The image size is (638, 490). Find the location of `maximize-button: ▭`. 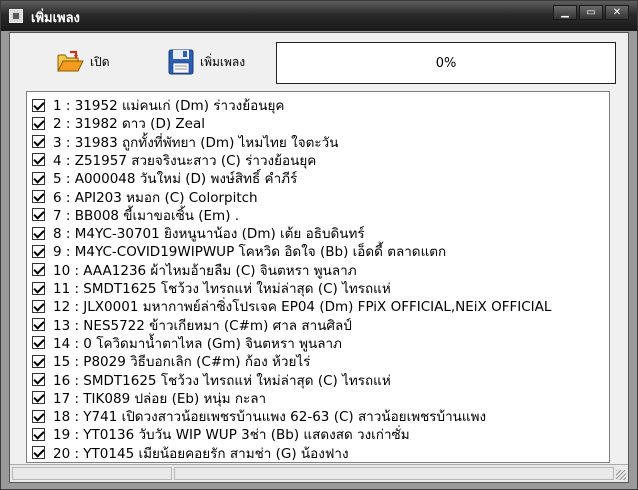

maximize-button: ▭ is located at coordinates (591, 12).